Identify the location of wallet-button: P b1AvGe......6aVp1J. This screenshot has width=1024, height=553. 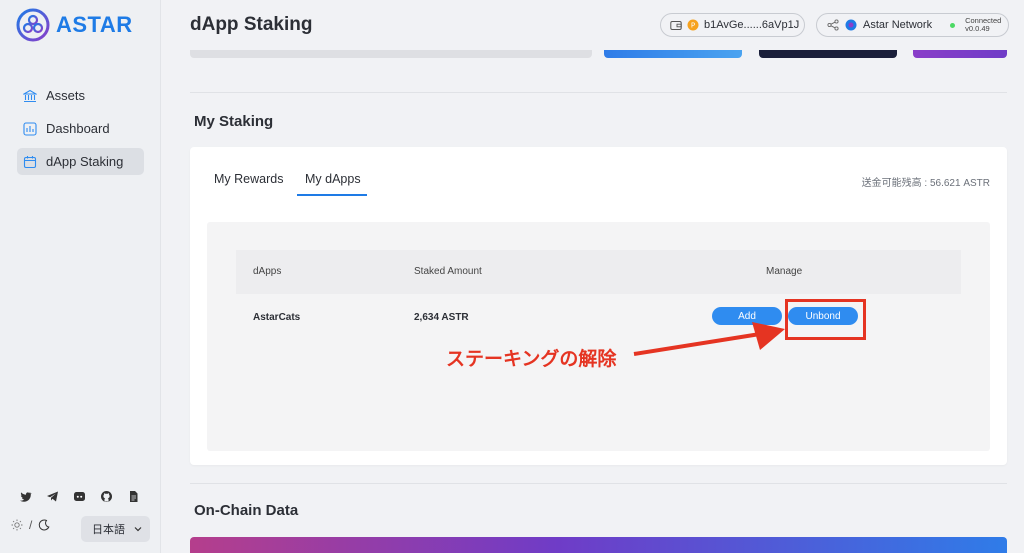
(732, 25).